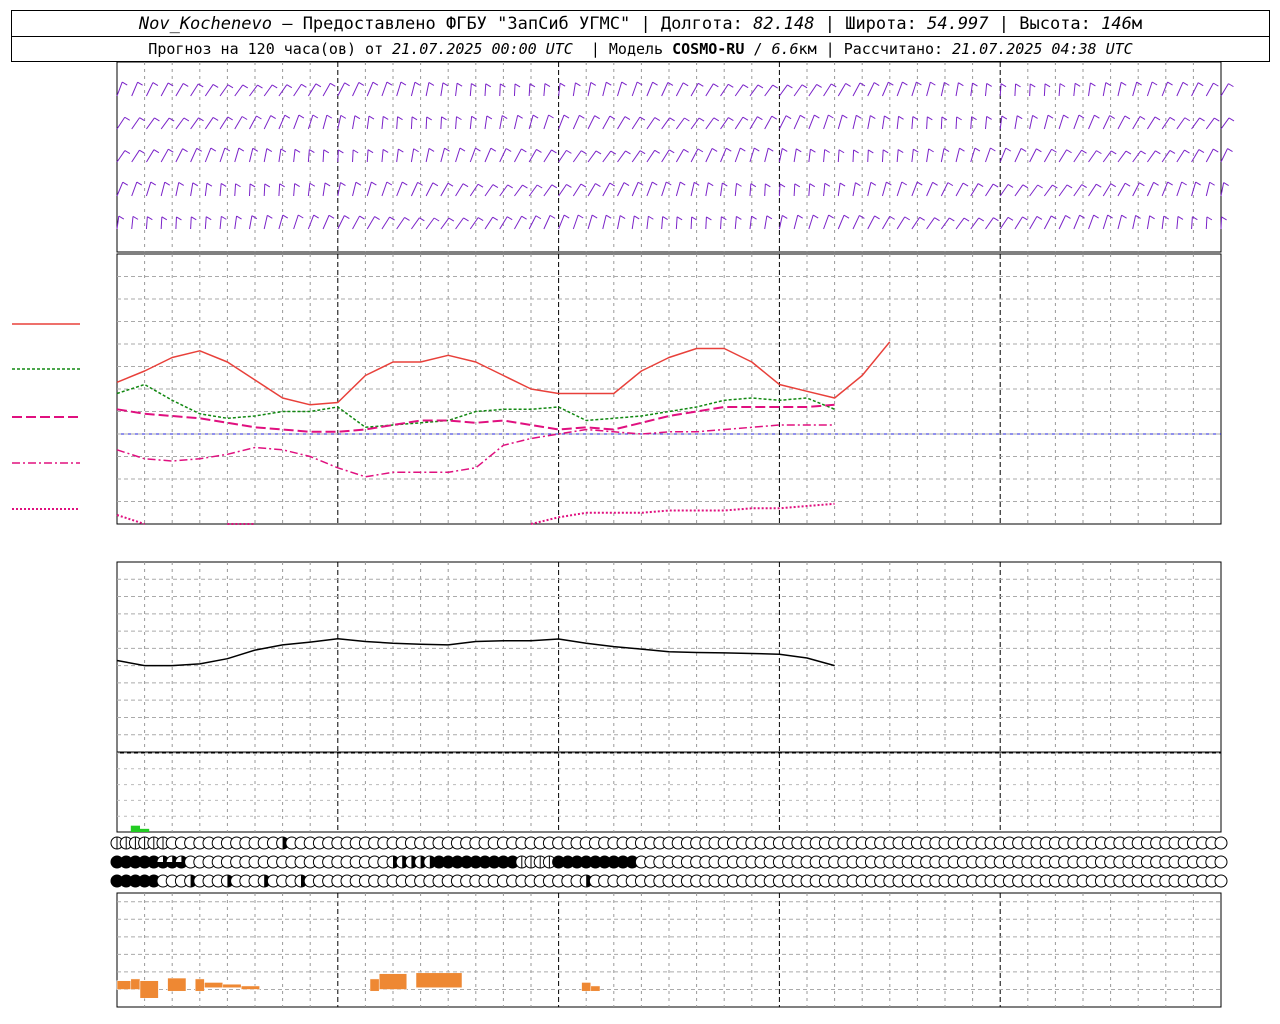  What do you see at coordinates (140, 828) in the screenshot?
I see `precip-bars` at bounding box center [140, 828].